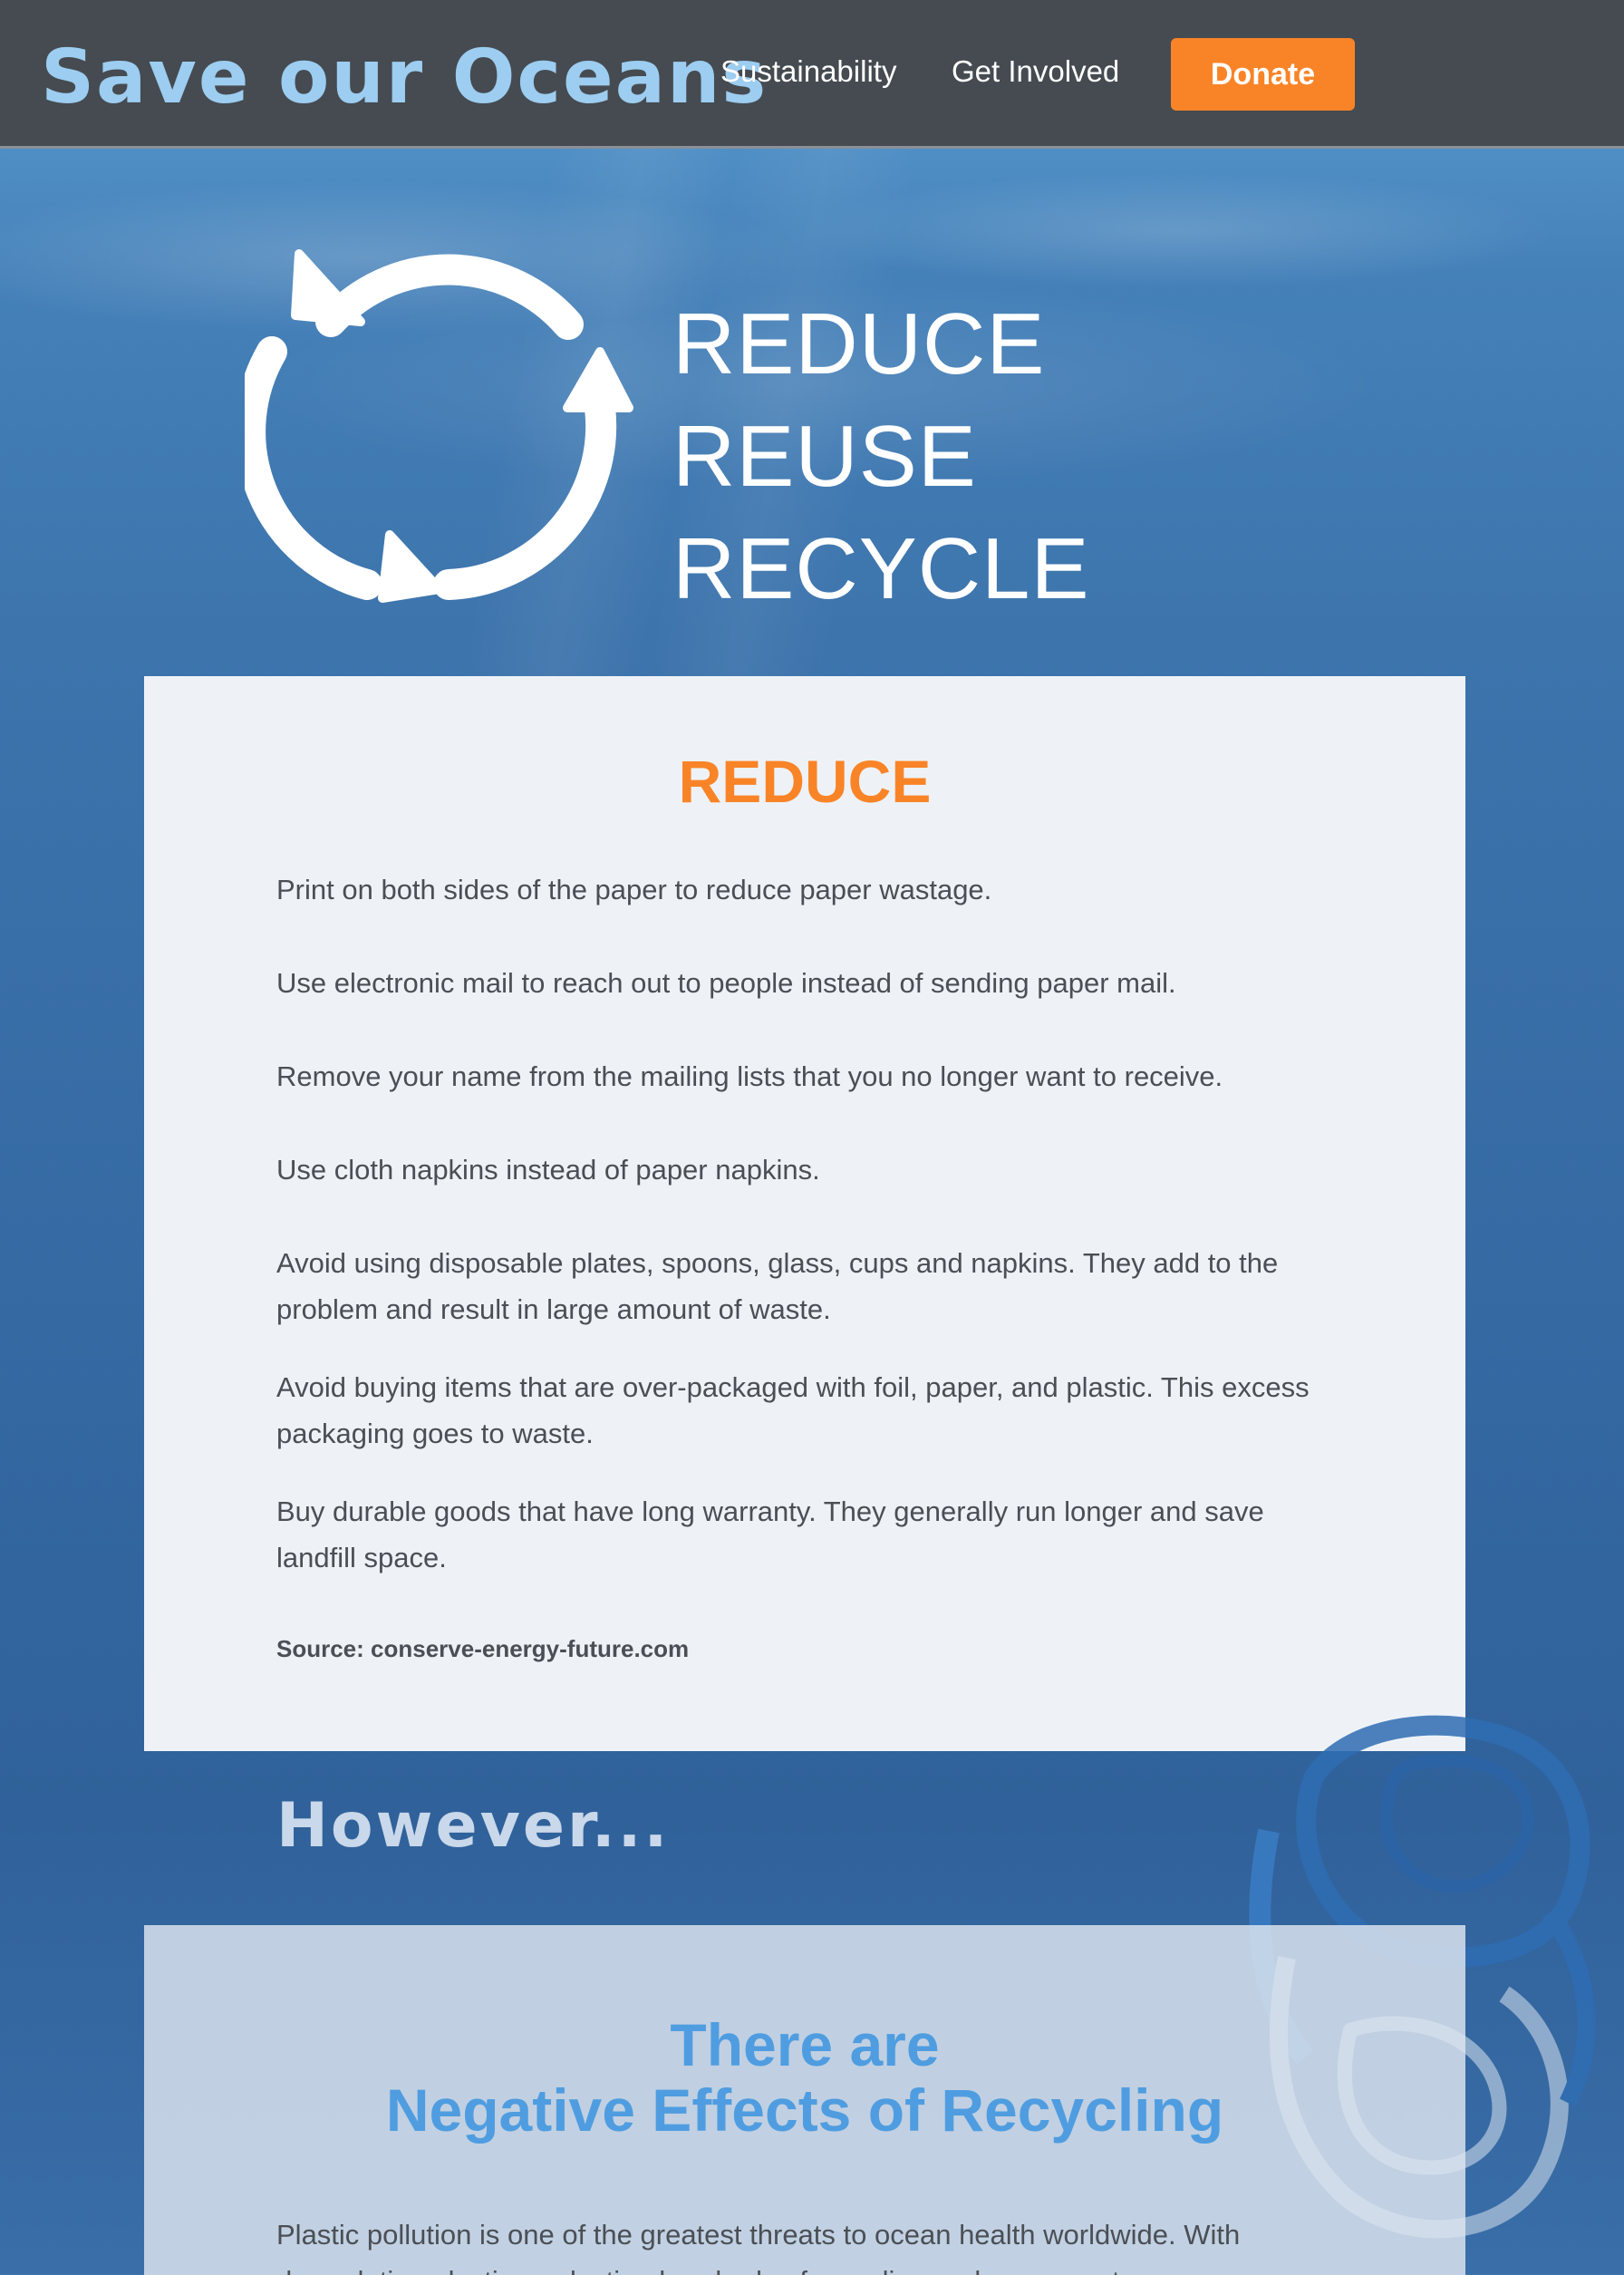 The height and width of the screenshot is (2275, 1624). What do you see at coordinates (804, 2111) in the screenshot?
I see `negative-heading-line2: Negative Effects of Recycling` at bounding box center [804, 2111].